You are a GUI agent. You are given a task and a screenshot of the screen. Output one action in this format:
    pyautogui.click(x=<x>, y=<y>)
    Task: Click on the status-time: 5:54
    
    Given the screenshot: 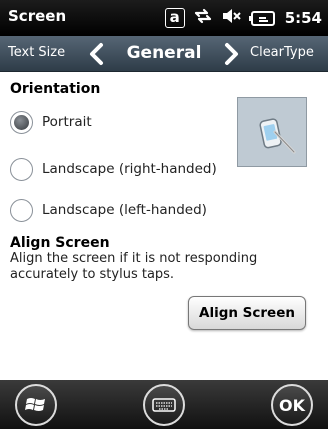 What is the action you would take?
    pyautogui.click(x=303, y=18)
    